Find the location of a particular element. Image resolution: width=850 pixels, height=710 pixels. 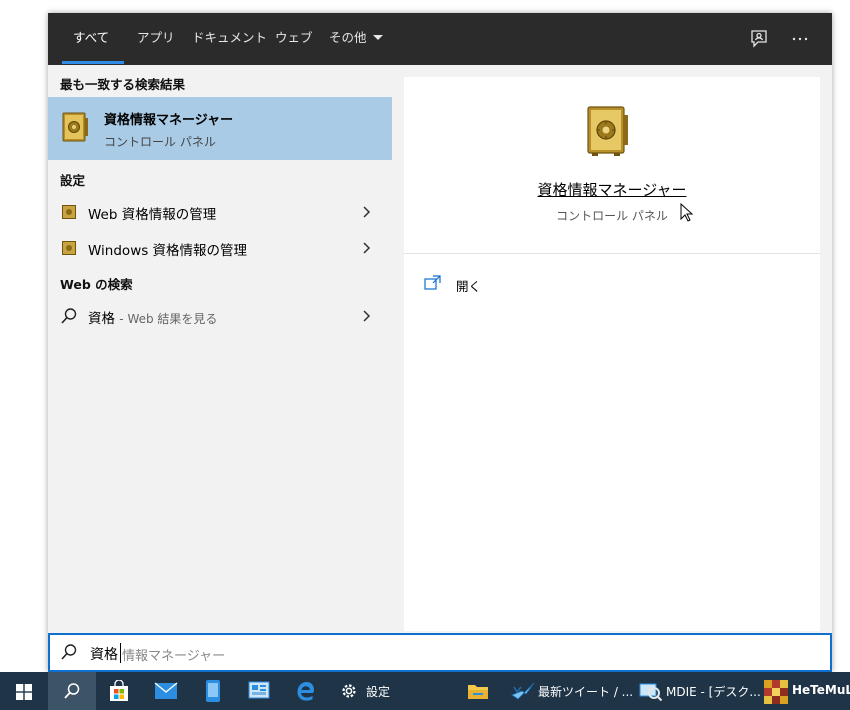

edge-browser-icon is located at coordinates (305, 691).